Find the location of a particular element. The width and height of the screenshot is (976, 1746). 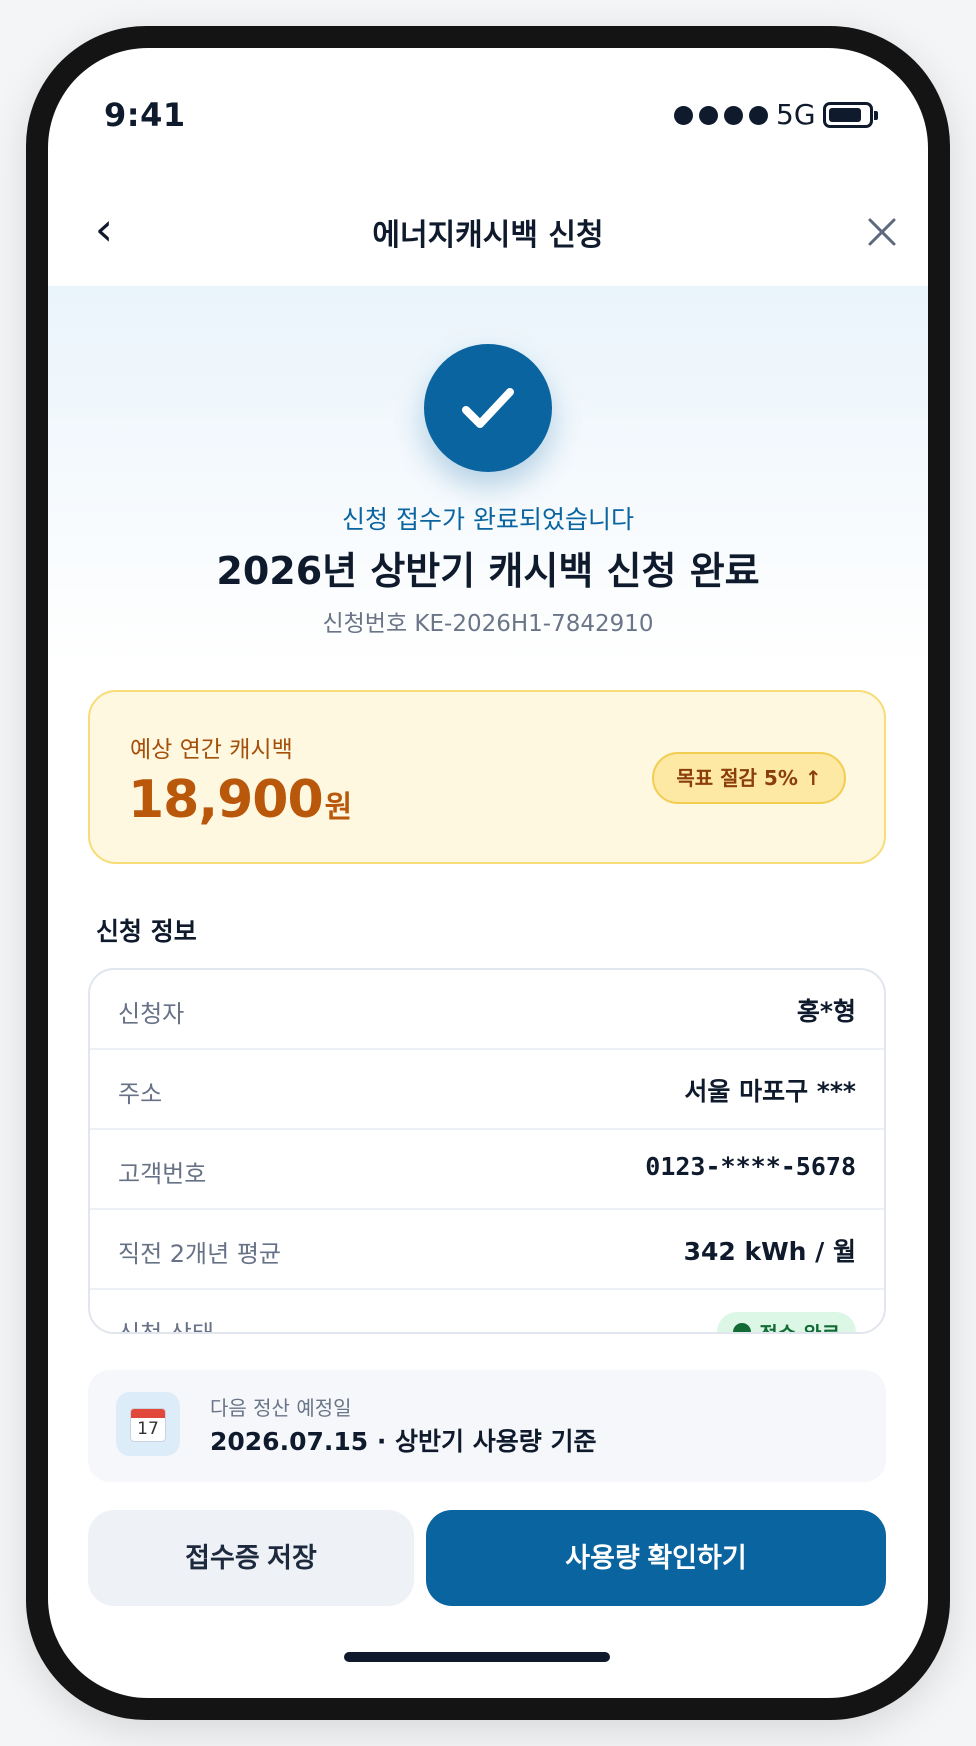

next-settlement-value: 2026.07.15 · 상반기 사용량 기준 is located at coordinates (403, 1441).